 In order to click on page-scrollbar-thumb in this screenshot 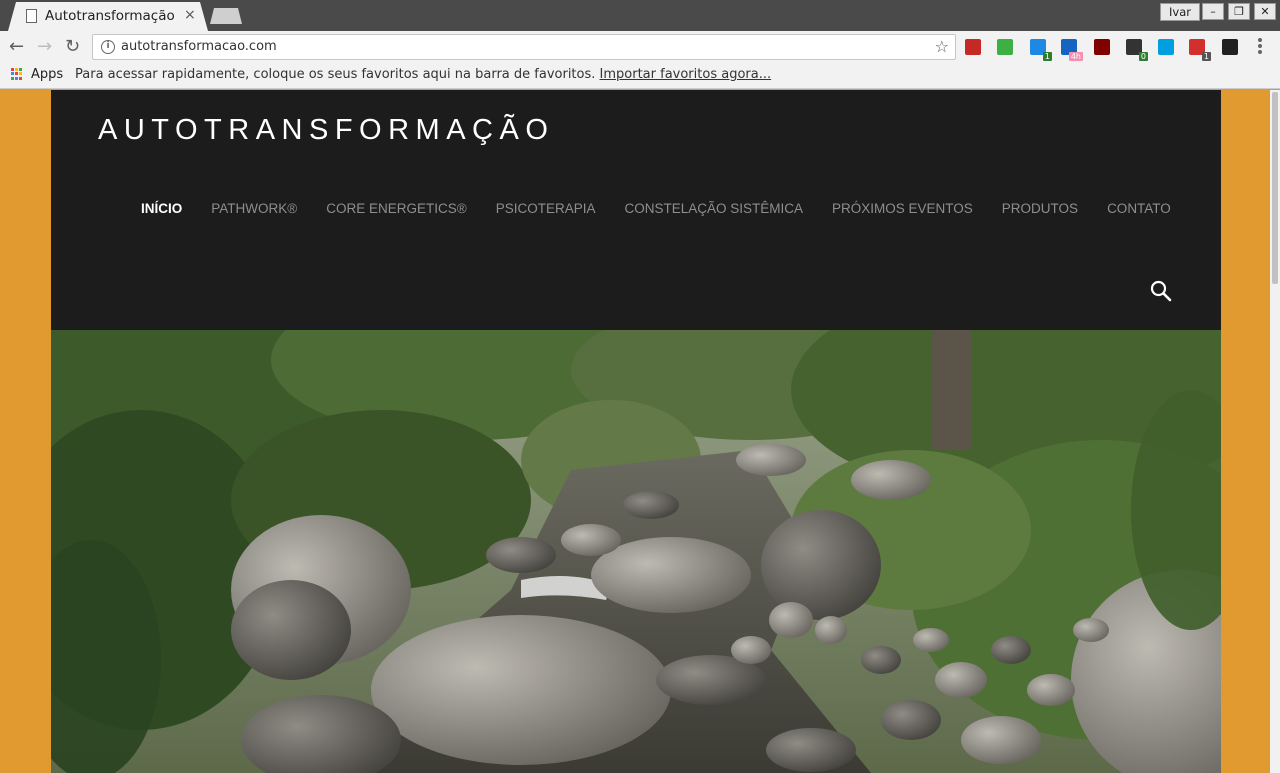, I will do `click(1275, 188)`.